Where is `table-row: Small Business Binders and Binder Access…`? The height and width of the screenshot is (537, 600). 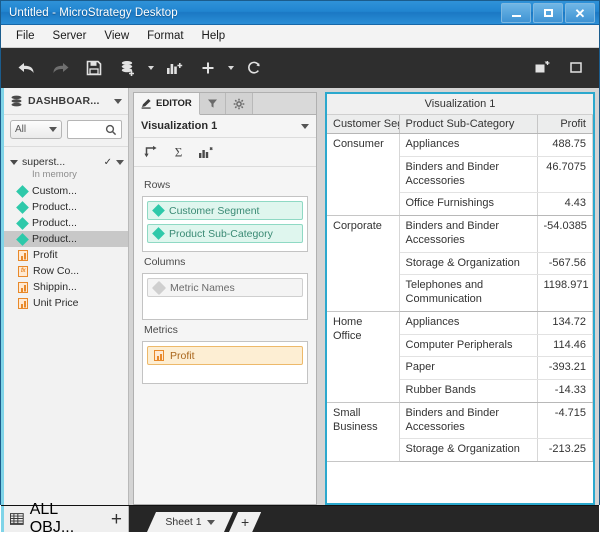
table-row: Small Business Binders and Binder Access… is located at coordinates (460, 432).